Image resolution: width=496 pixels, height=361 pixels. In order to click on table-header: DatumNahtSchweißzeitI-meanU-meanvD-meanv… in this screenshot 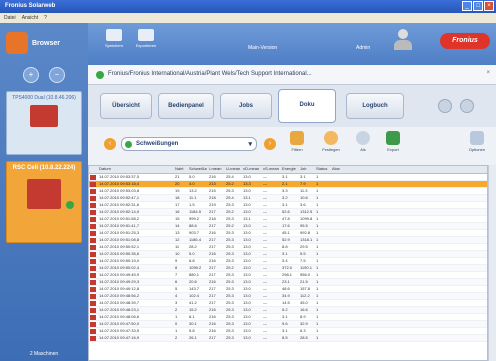, I will do `click(288, 170)`.